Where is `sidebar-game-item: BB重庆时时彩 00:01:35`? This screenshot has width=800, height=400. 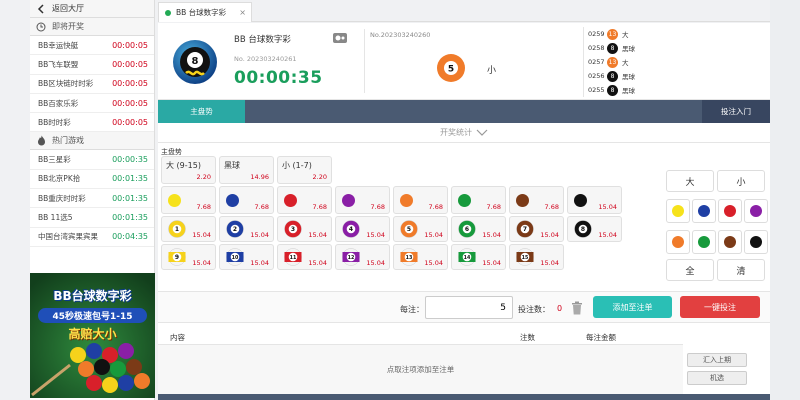 sidebar-game-item: BB重庆时时彩 00:01:35 is located at coordinates (92, 199).